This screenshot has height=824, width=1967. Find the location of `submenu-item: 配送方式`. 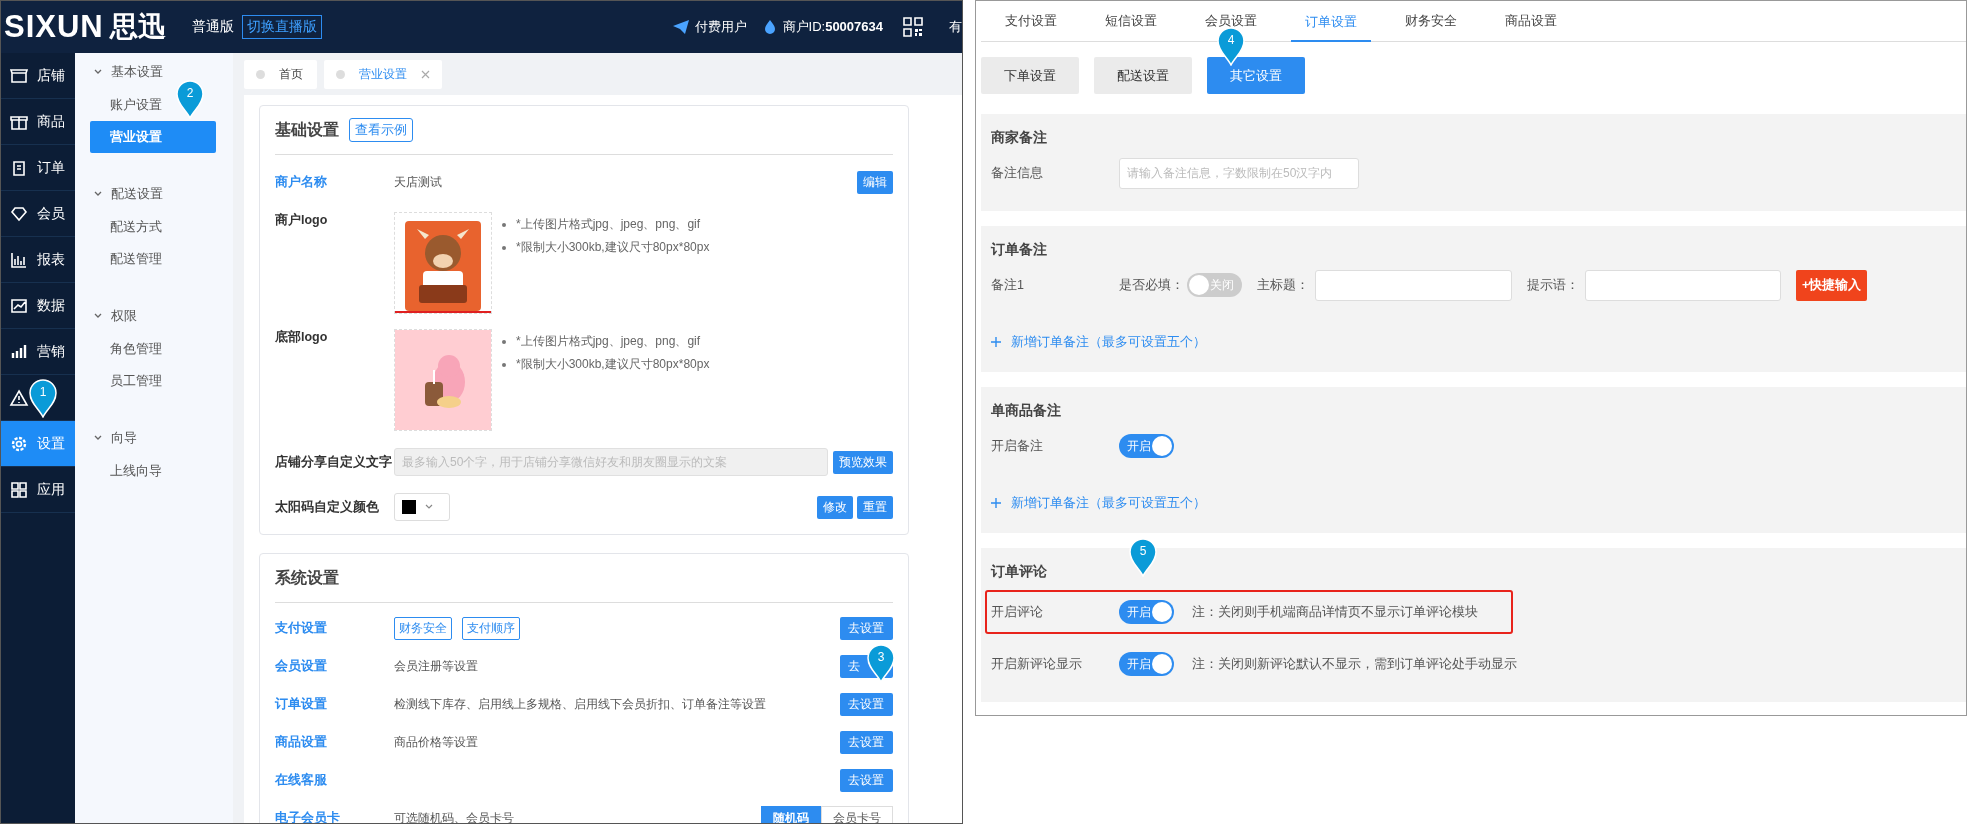

submenu-item: 配送方式 is located at coordinates (126, 227).